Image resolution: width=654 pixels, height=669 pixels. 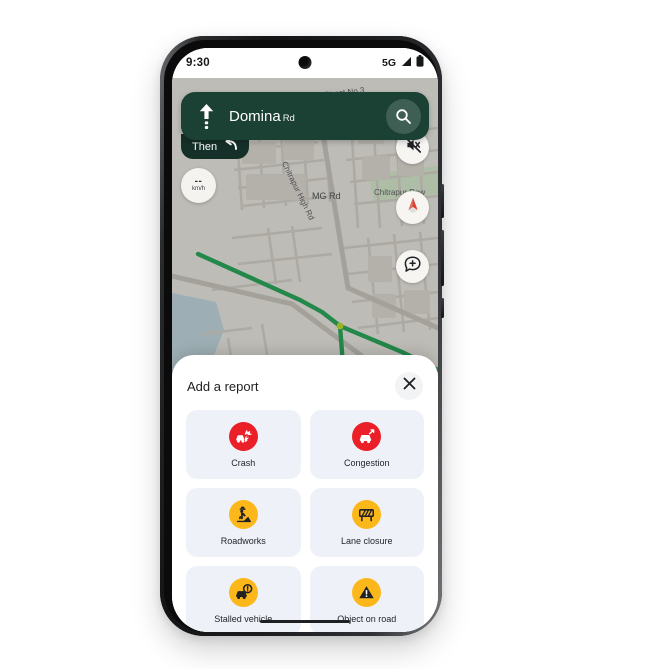 I want to click on sheet-title: Add a report, so click(x=223, y=386).